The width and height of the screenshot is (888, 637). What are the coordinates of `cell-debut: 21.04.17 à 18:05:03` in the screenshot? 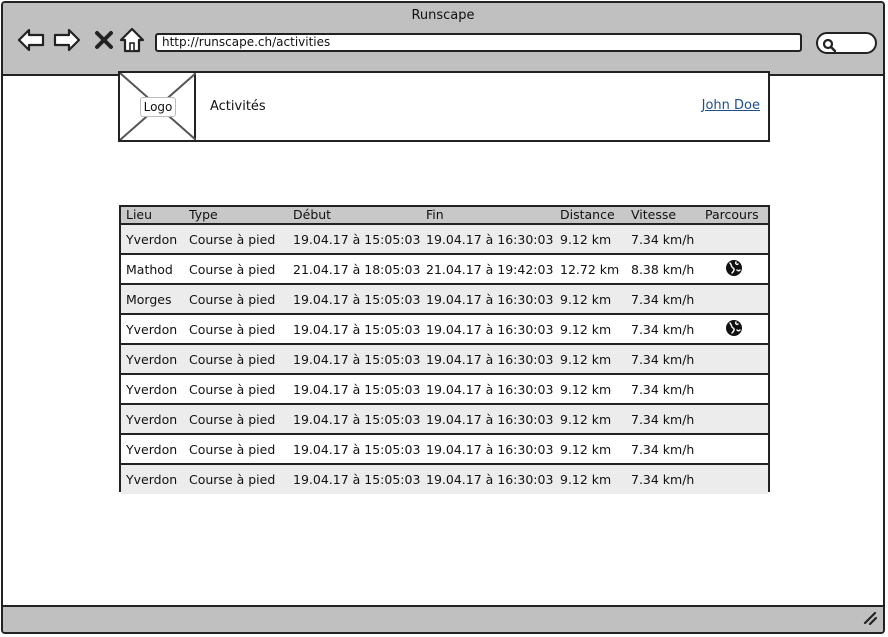 It's located at (354, 269).